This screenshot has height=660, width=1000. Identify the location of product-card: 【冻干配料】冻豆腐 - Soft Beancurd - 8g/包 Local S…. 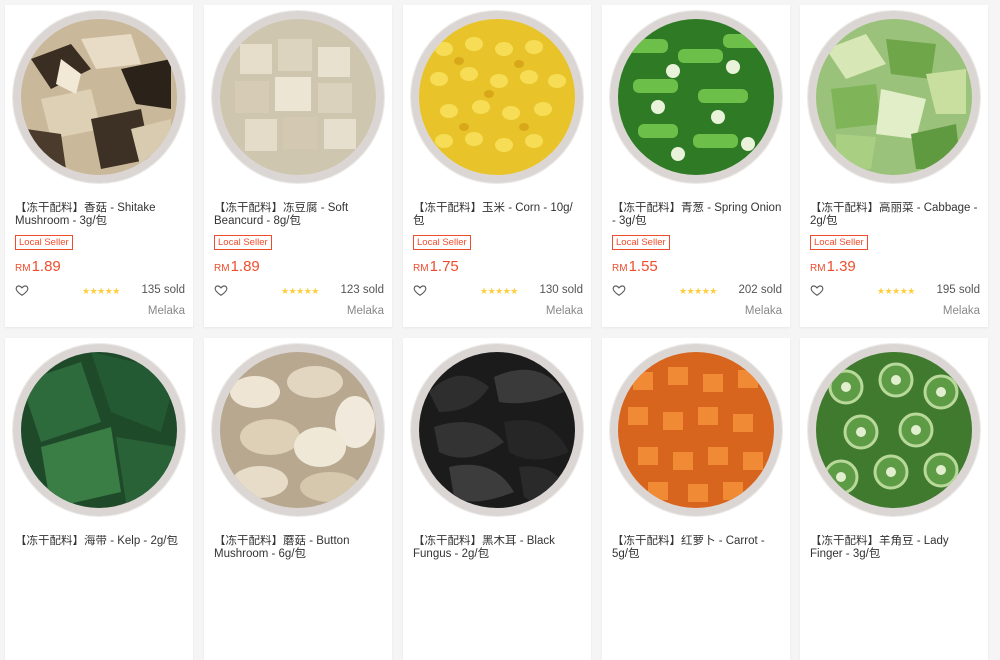
(298, 166).